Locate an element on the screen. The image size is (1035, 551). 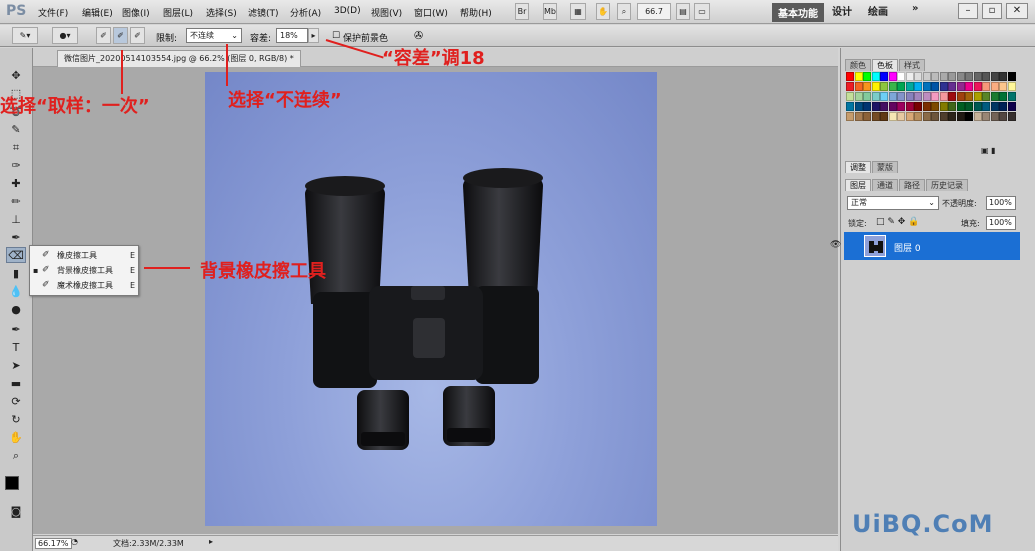
menu-analysis: 分析(A) is located at coordinates (305, 12).